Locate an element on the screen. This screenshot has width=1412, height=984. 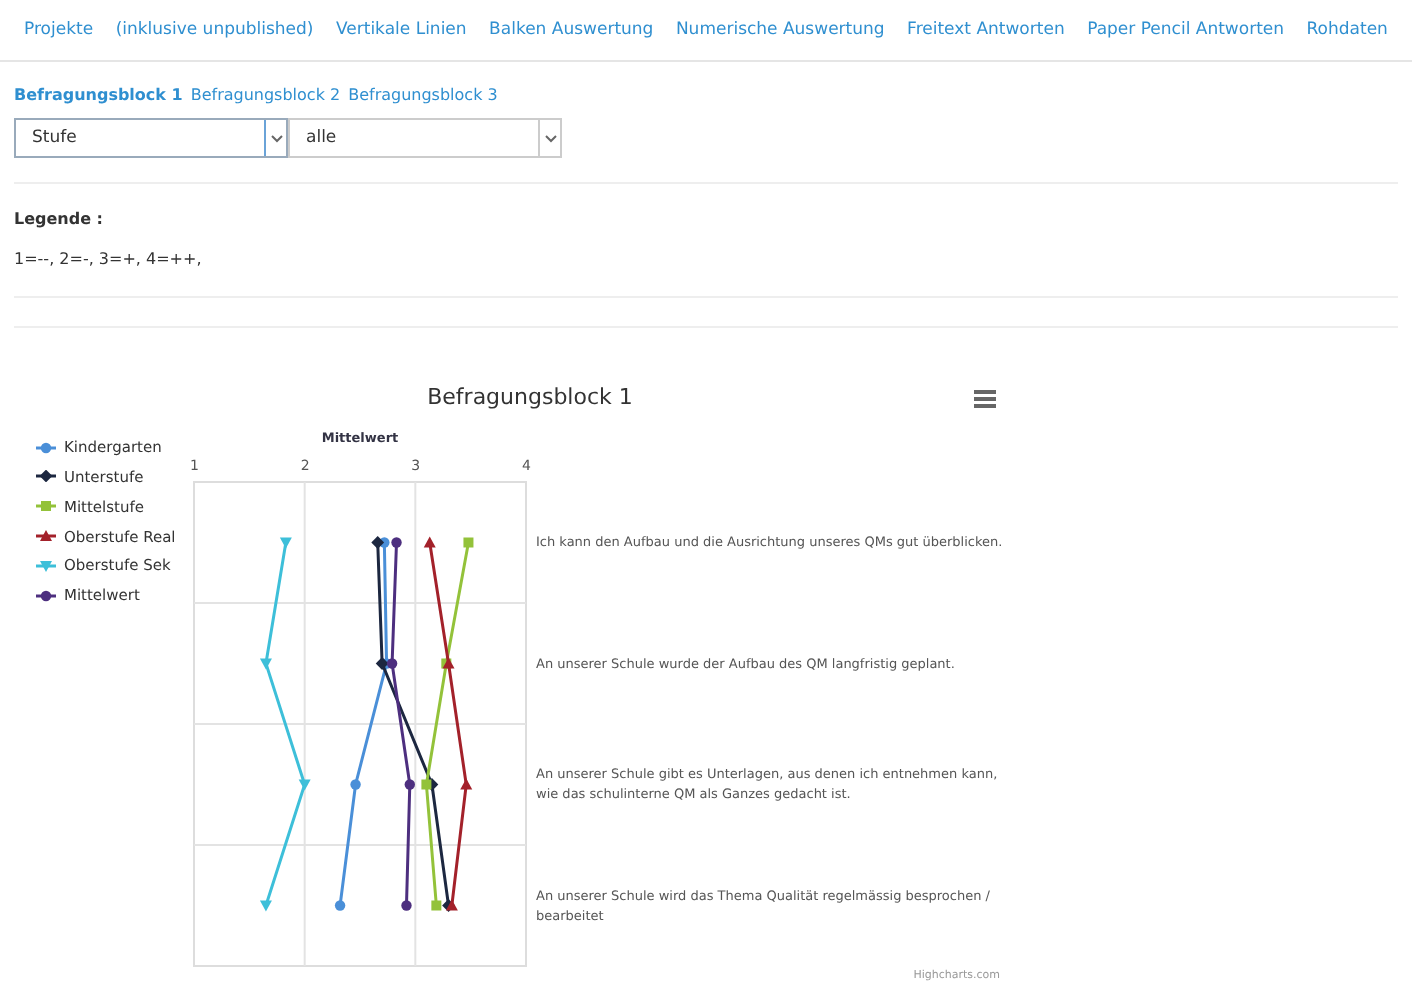
block-link: Befragungsblock 3 is located at coordinates (423, 96).